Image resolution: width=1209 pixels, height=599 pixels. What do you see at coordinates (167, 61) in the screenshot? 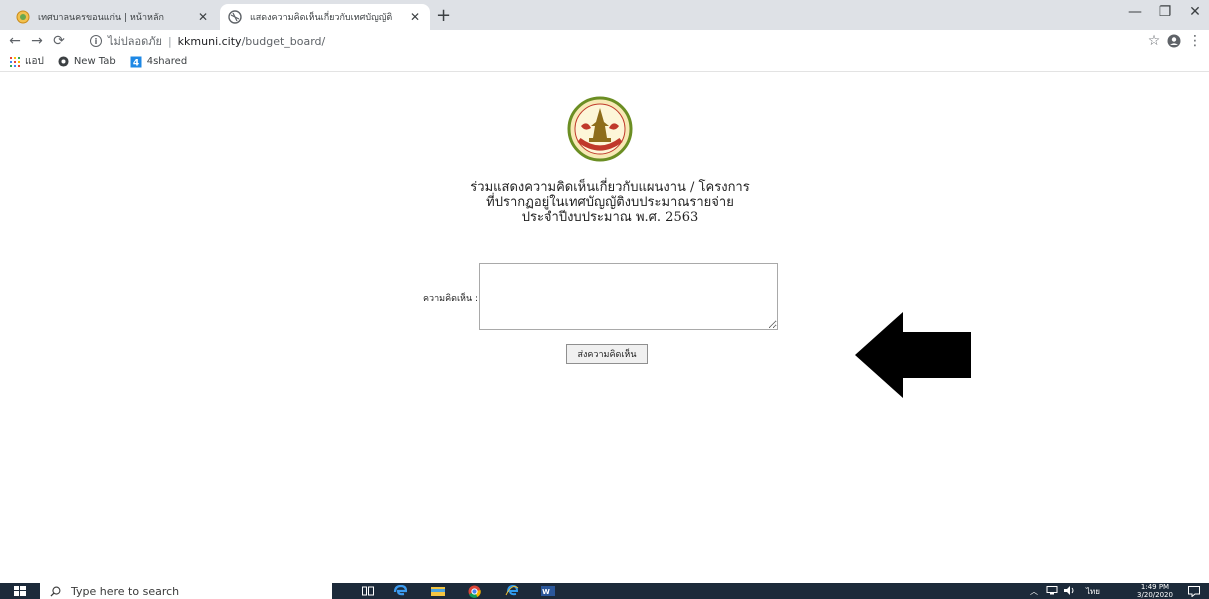
I see `bookmark-label: 4shared` at bounding box center [167, 61].